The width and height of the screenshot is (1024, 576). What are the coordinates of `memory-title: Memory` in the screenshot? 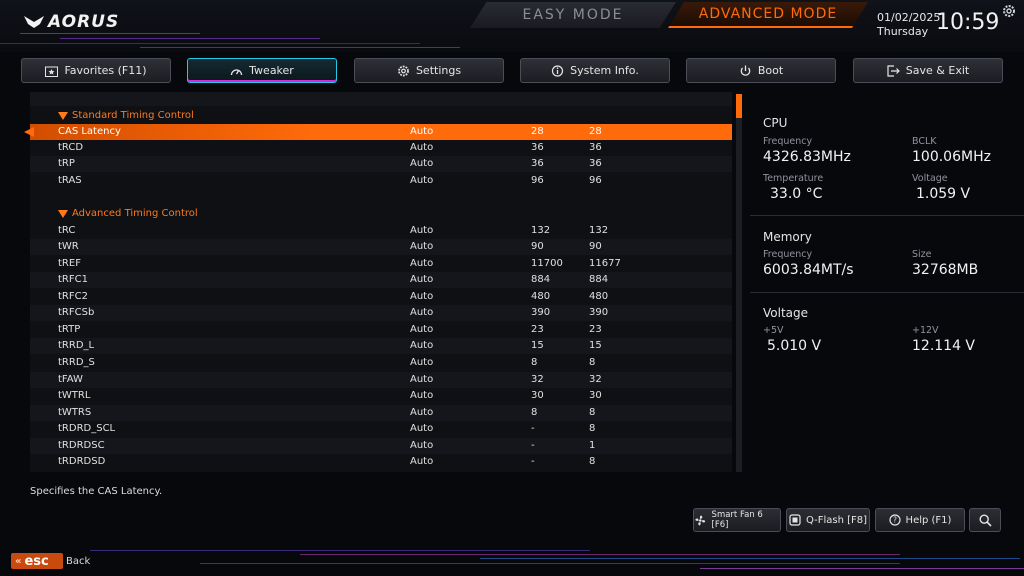 It's located at (787, 237).